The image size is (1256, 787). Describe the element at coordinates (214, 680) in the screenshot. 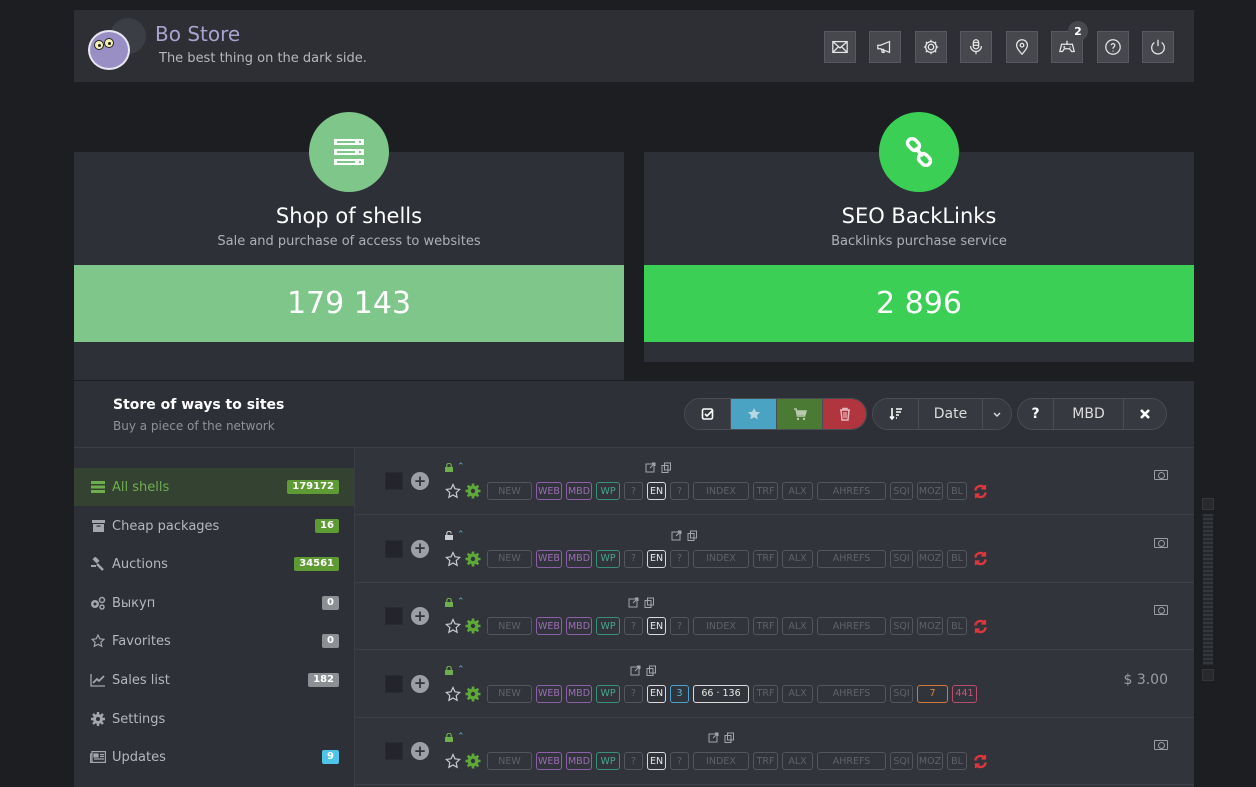

I see `sidebar-item-sales-list: Sales list 182` at that location.